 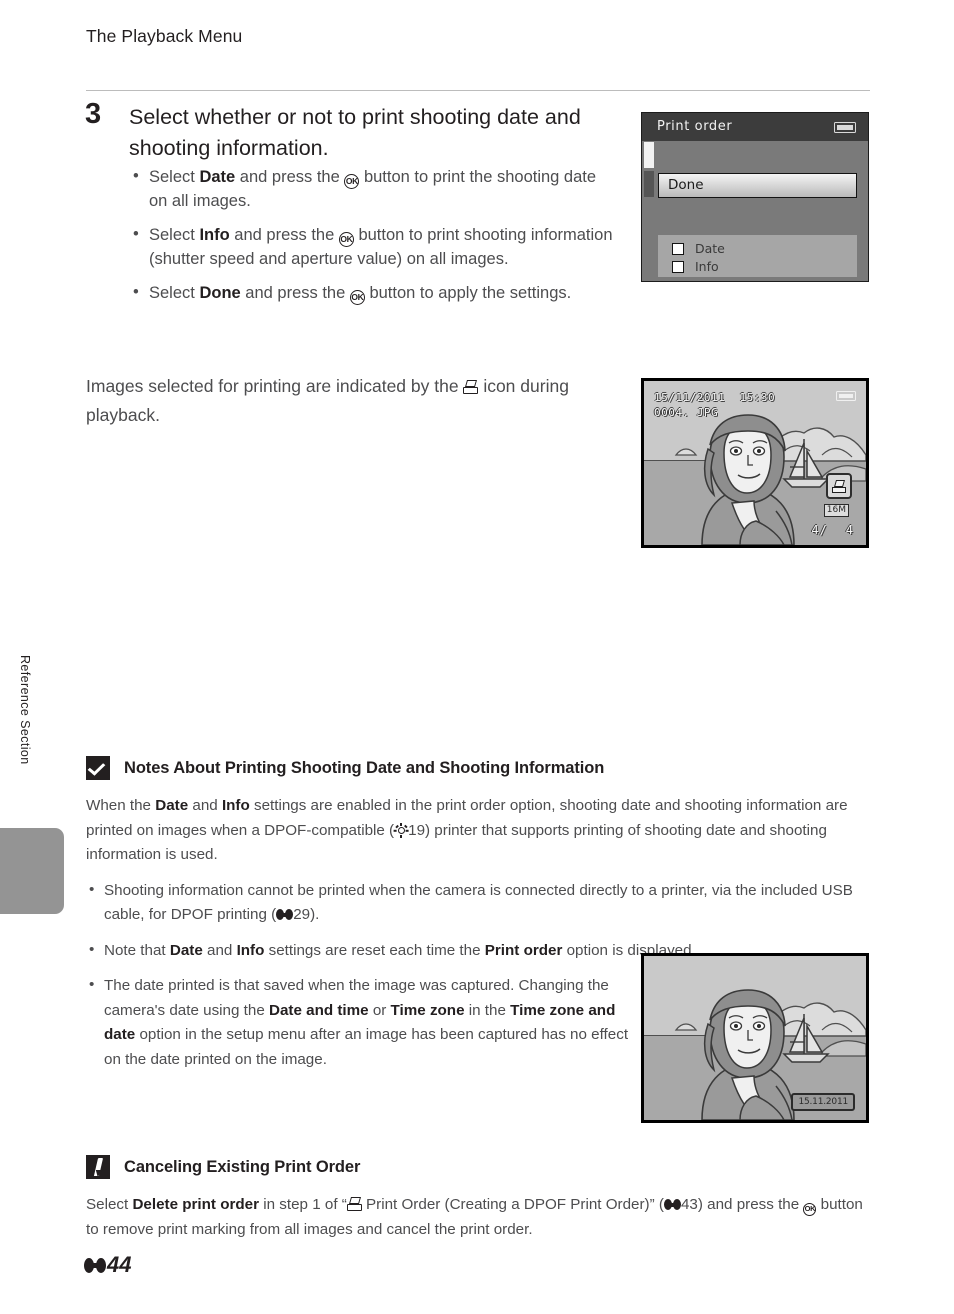 I want to click on bullet-bold-term: Info, so click(x=214, y=235).